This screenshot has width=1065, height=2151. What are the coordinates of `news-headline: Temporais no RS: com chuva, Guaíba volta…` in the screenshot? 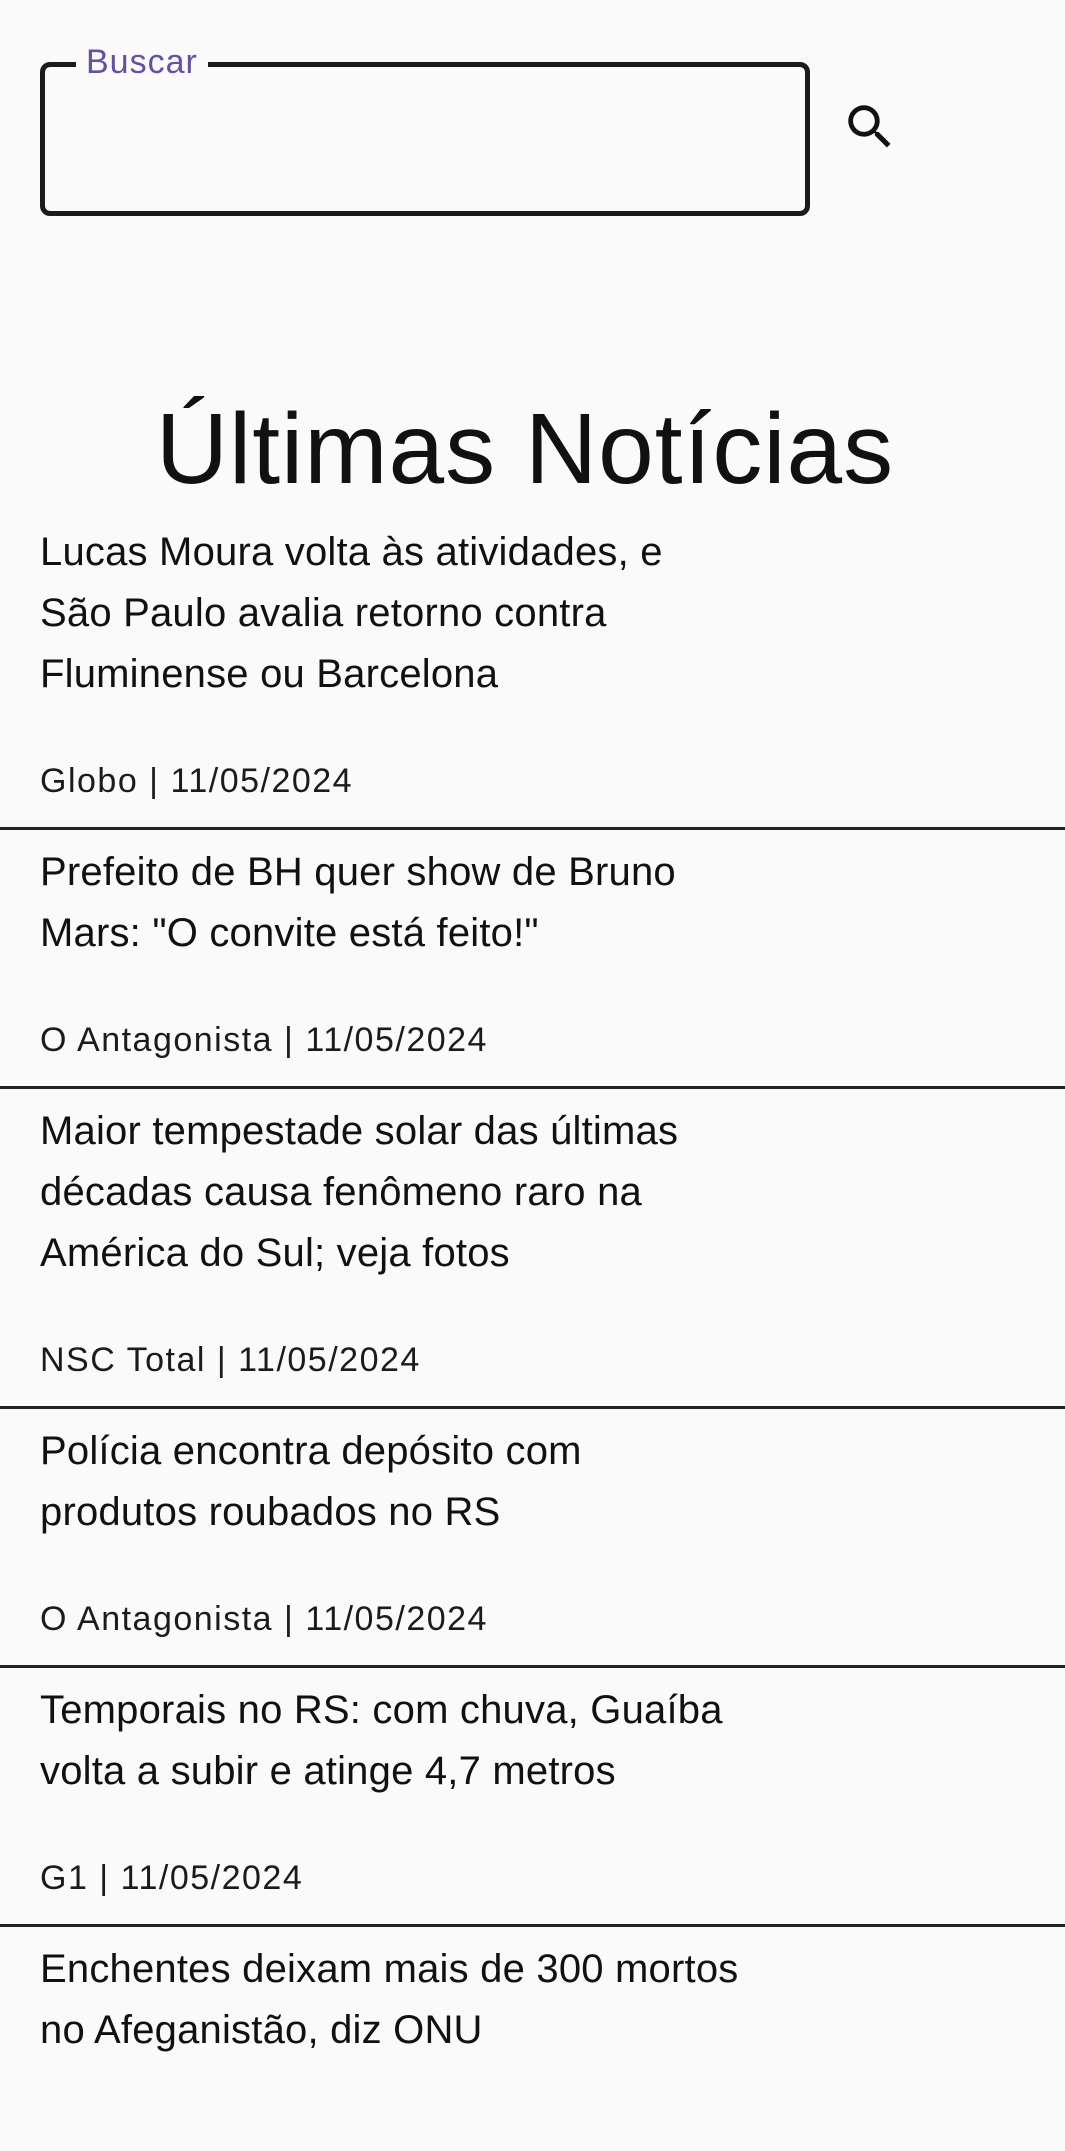 It's located at (381, 1740).